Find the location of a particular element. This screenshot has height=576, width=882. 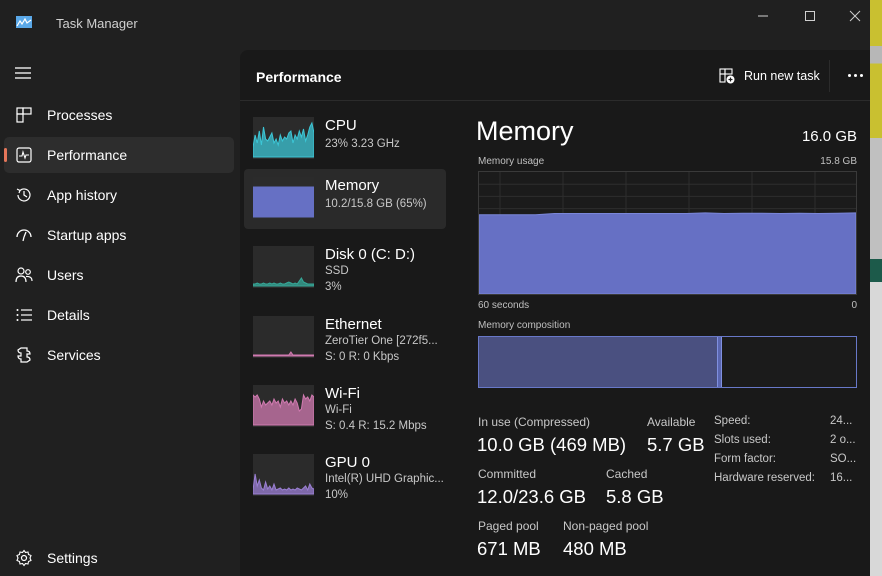

non-paged-pool-label: Non-paged pool is located at coordinates (606, 526).